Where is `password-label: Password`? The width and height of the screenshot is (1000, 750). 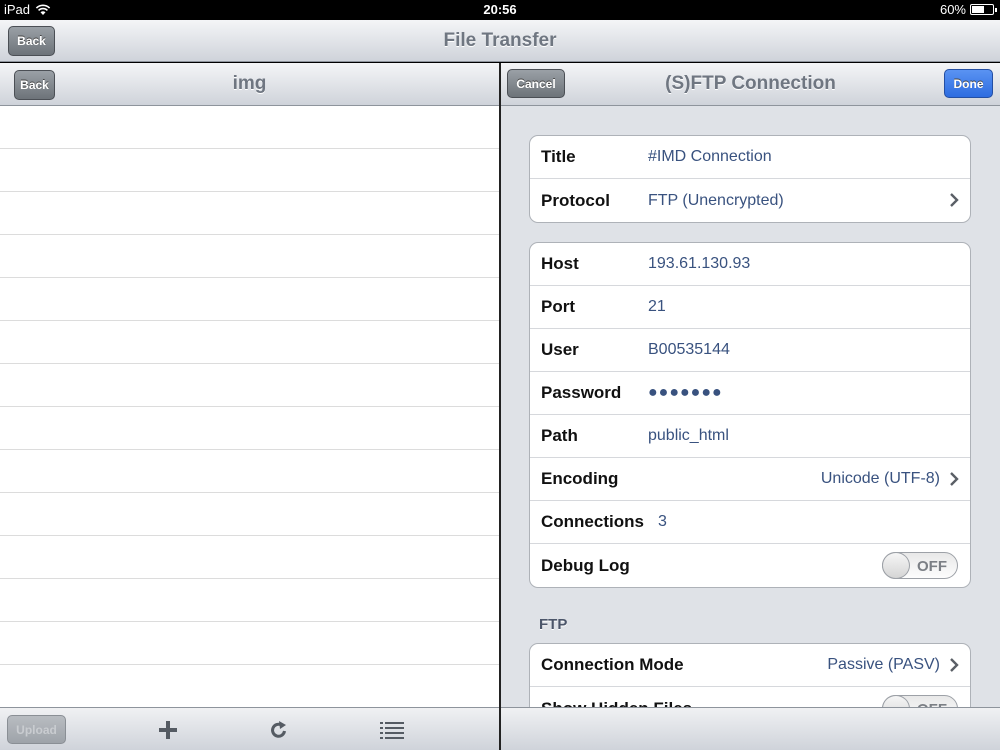 password-label: Password is located at coordinates (581, 392).